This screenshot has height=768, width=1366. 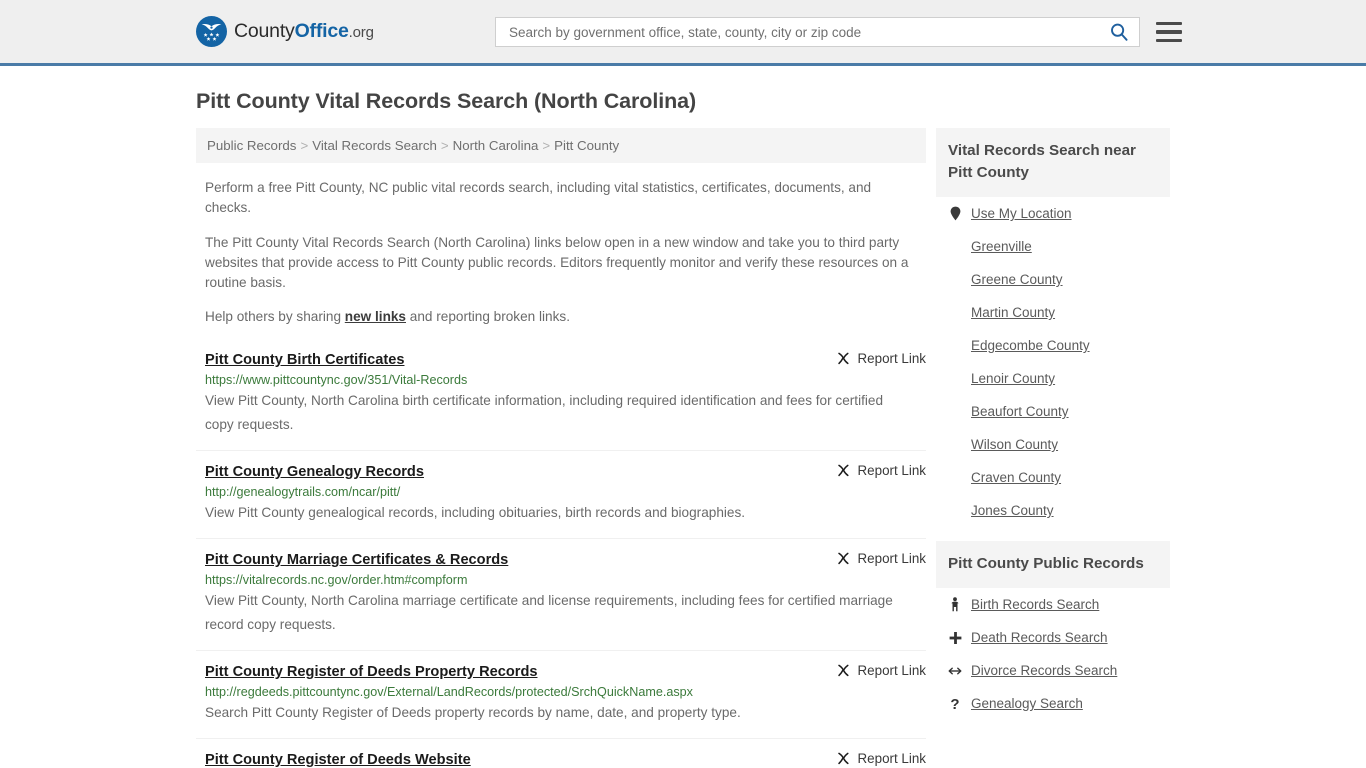 I want to click on sidebar-link-label: Divorce Records Search, so click(x=1044, y=670).